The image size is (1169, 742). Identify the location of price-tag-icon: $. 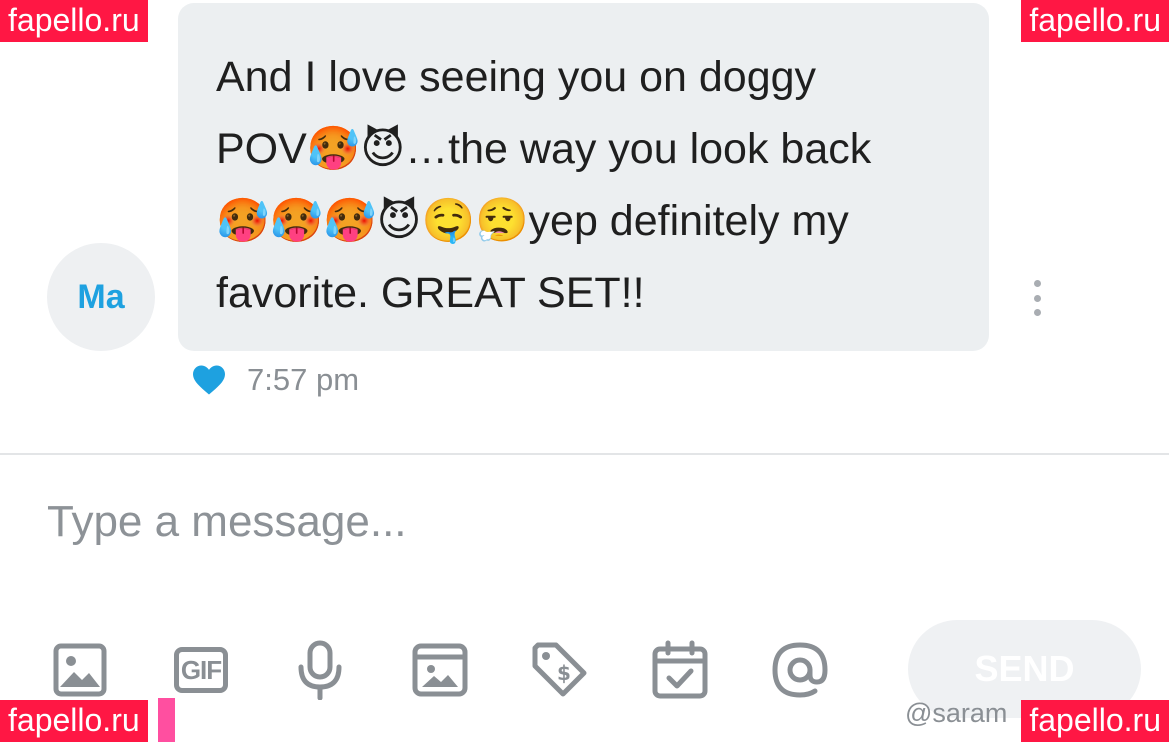
(560, 670).